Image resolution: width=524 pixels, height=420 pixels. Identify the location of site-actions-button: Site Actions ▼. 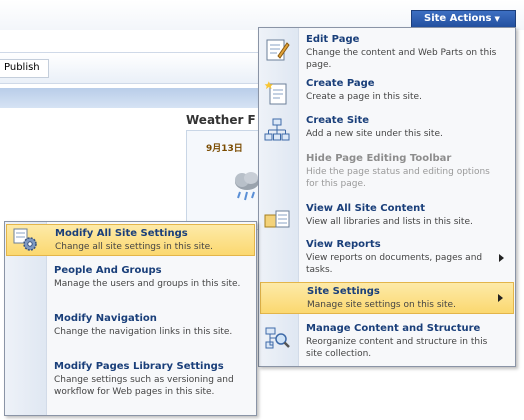
(463, 19).